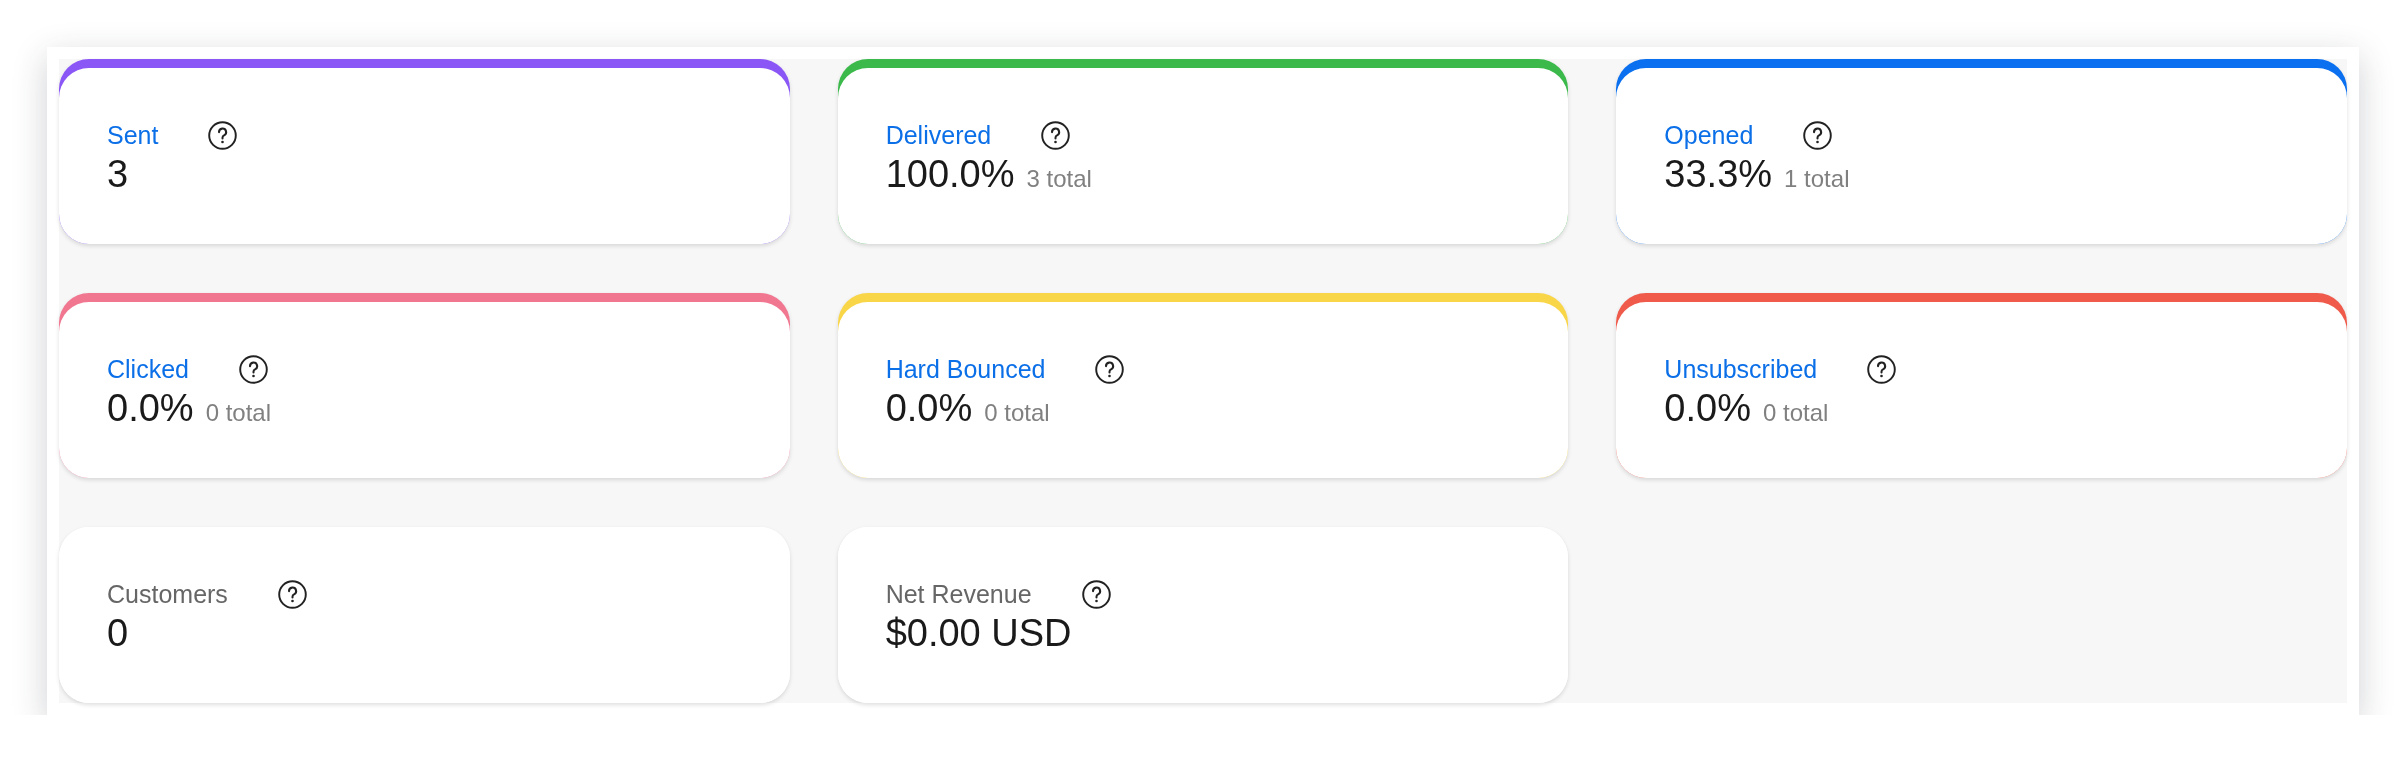 This screenshot has height=762, width=2406. What do you see at coordinates (1817, 179) in the screenshot?
I see `metric-total: 1 total` at bounding box center [1817, 179].